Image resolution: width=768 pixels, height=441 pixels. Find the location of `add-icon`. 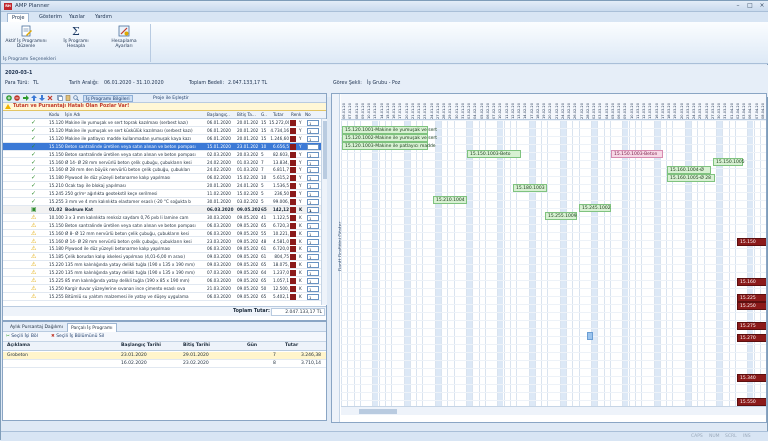

add-icon is located at coordinates (9, 98).